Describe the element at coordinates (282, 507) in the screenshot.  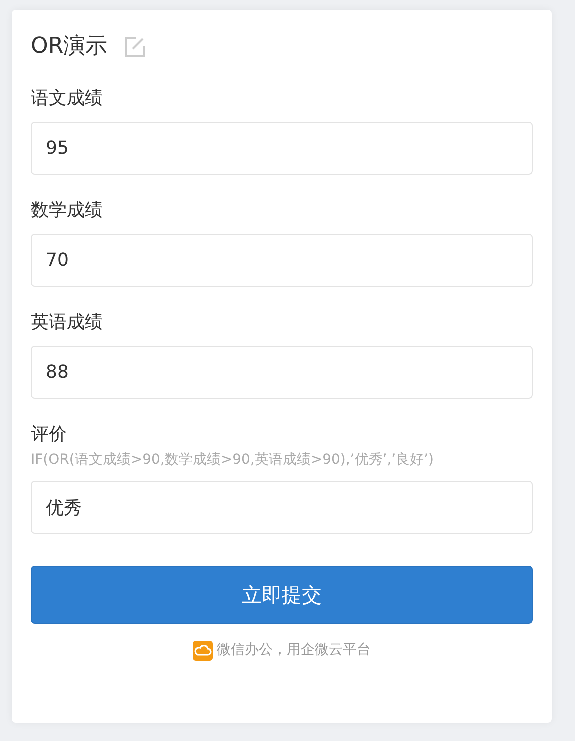
I see `input-field: 优秀` at that location.